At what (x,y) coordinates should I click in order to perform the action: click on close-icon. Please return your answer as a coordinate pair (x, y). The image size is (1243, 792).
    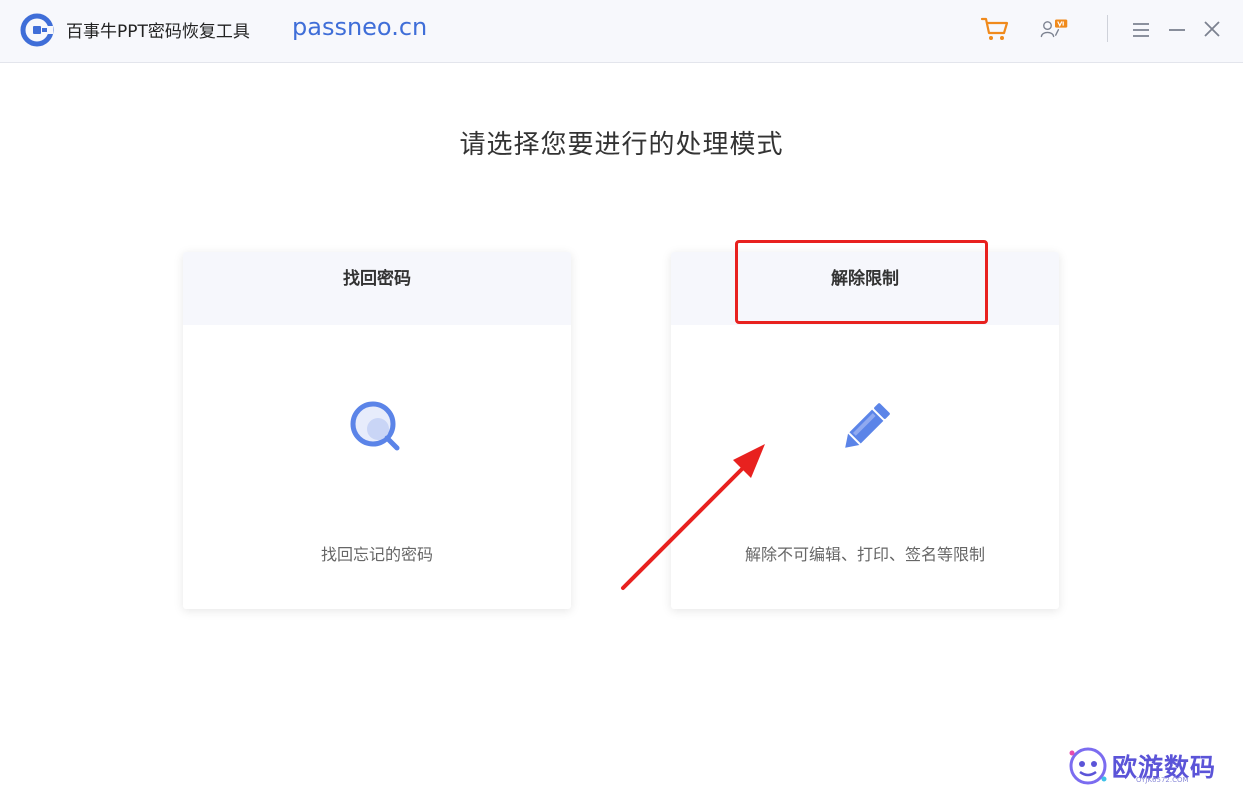
    Looking at the image, I should click on (1212, 29).